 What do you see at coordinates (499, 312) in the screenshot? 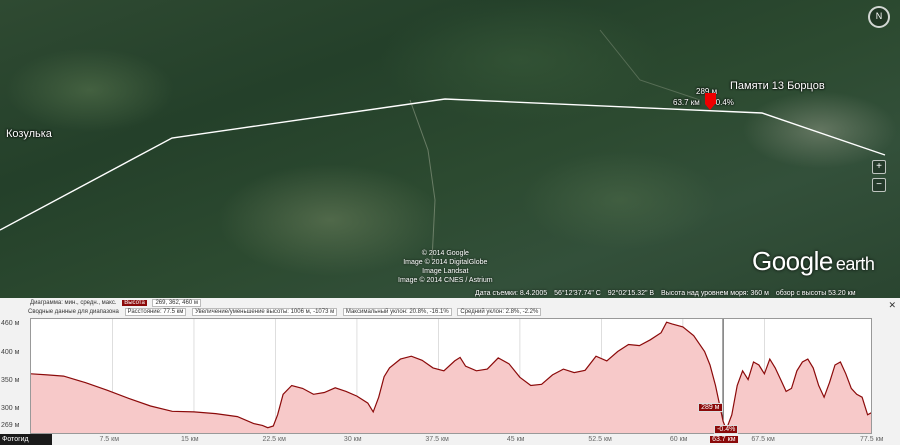
I see `avg-slope-value: Средний уклон: 2.8%, -2.2%` at bounding box center [499, 312].